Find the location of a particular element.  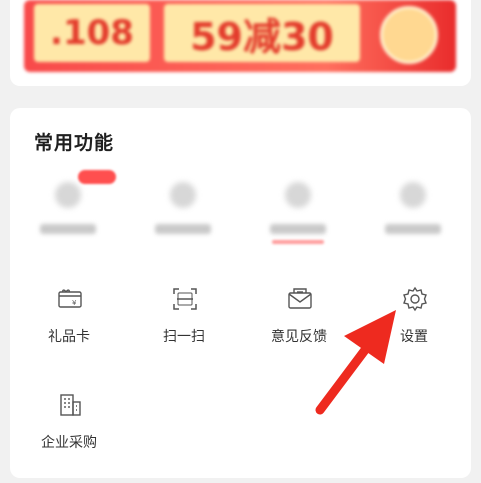

promo-coupon-1: .108 is located at coordinates (92, 33).